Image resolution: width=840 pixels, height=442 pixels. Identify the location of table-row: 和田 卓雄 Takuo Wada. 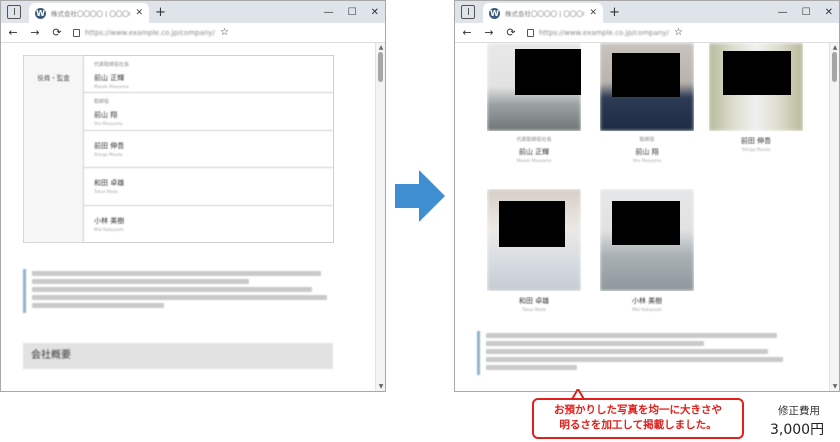
(208, 187).